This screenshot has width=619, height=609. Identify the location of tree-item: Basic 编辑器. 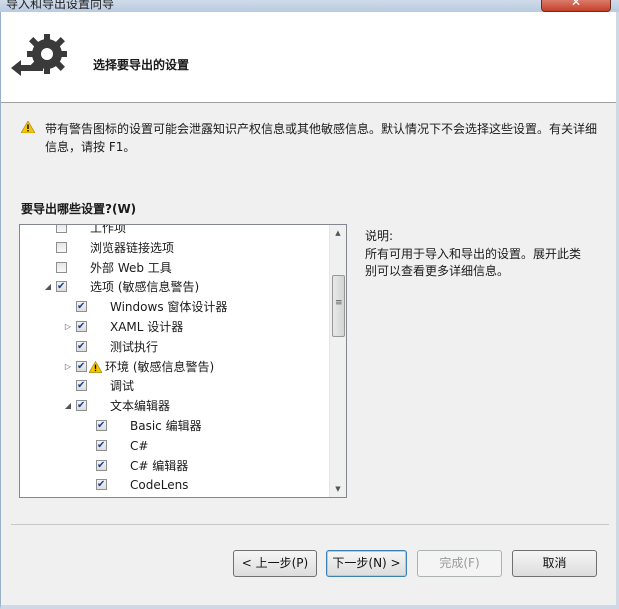
(172, 426).